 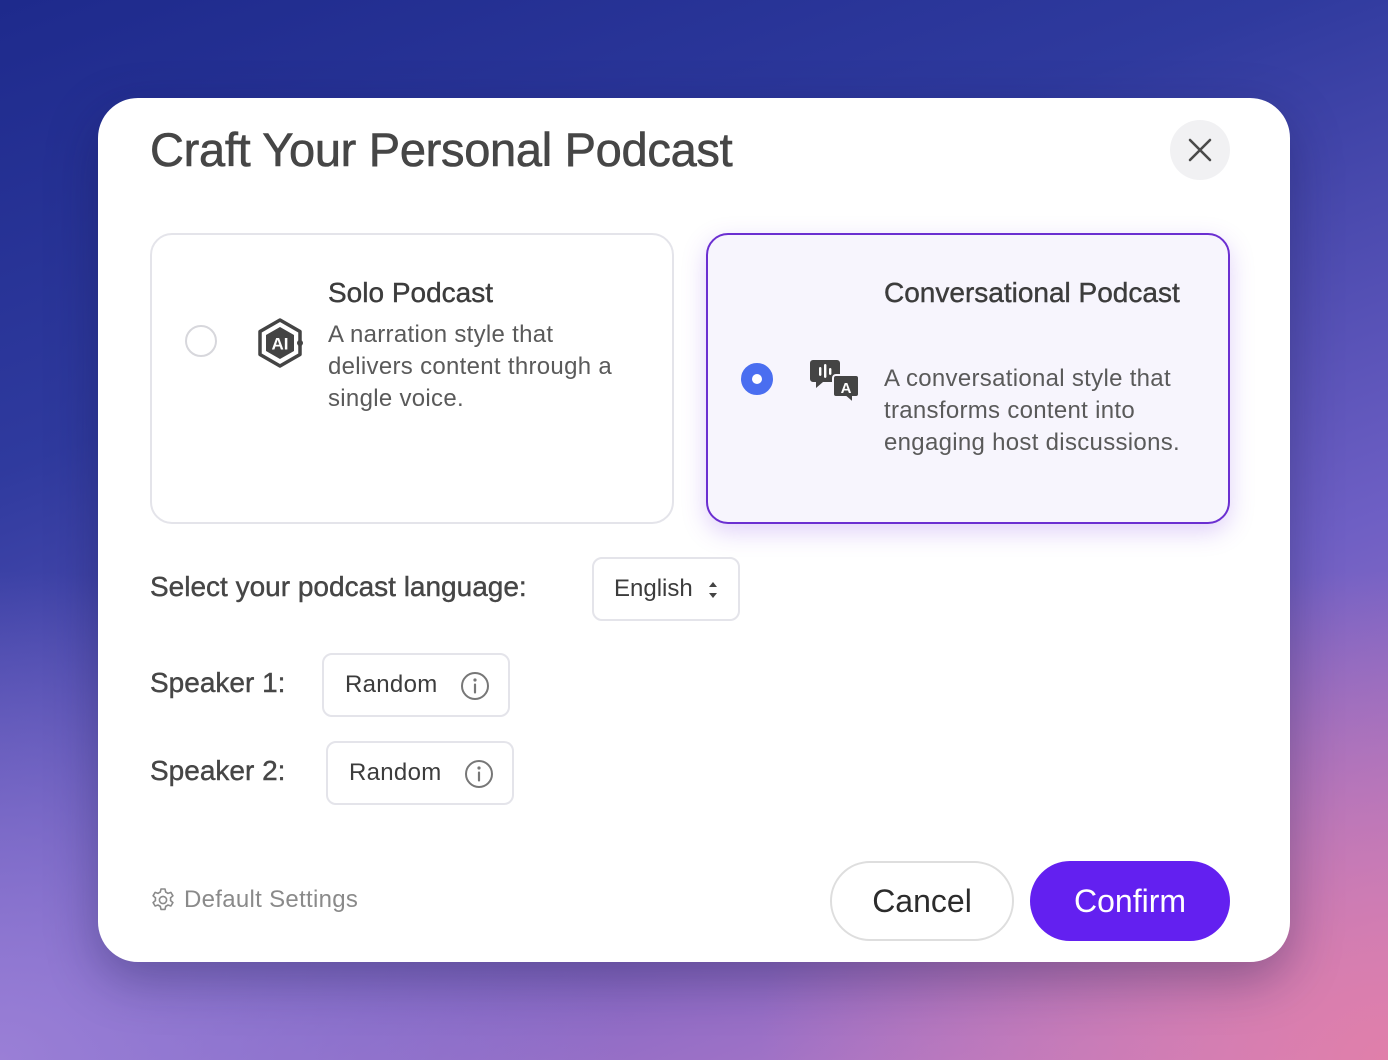 I want to click on gear-icon, so click(x=163, y=899).